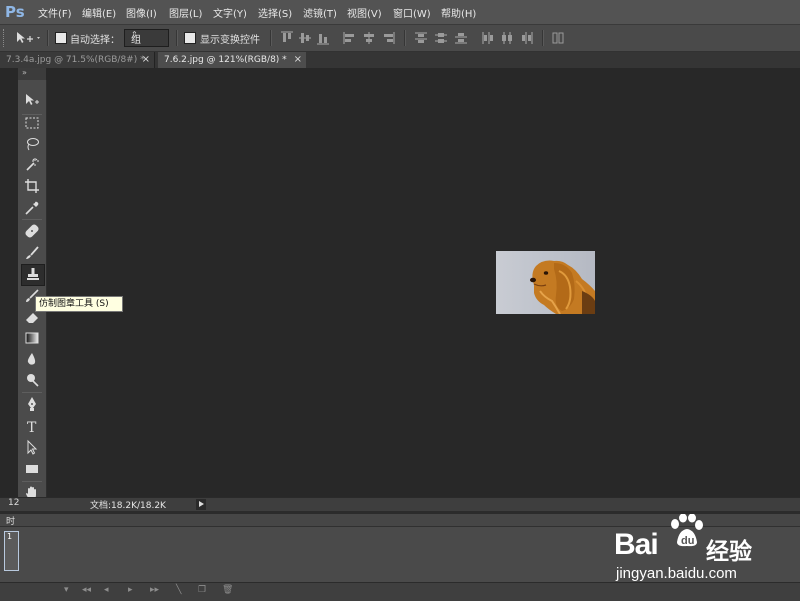  I want to click on baidu-paw-logo: du, so click(687, 530).